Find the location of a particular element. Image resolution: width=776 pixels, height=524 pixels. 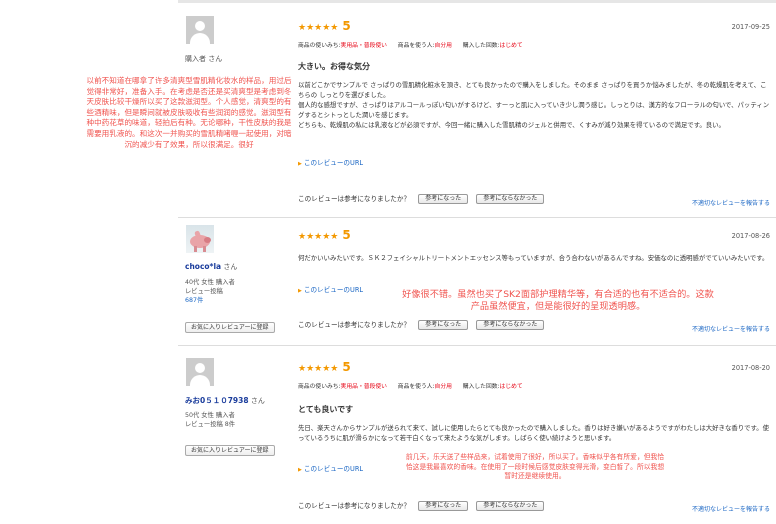

top-divider is located at coordinates (477, 3).